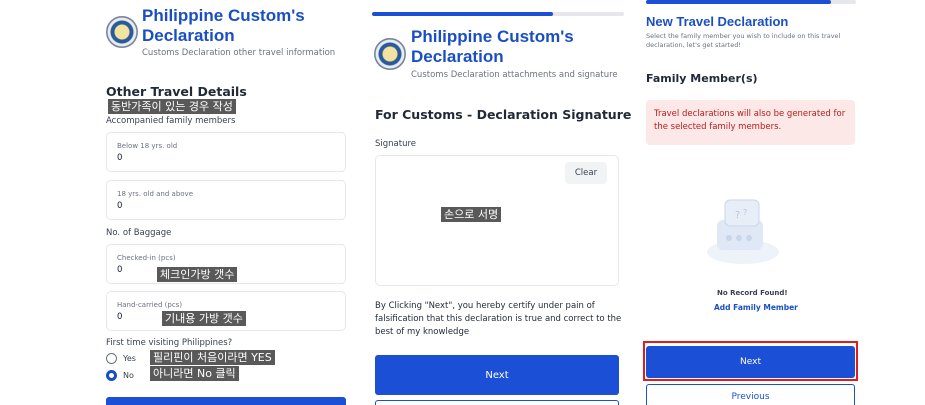 The width and height of the screenshot is (925, 405). I want to click on annotation-checked: 체크인가방 갯수, so click(197, 274).